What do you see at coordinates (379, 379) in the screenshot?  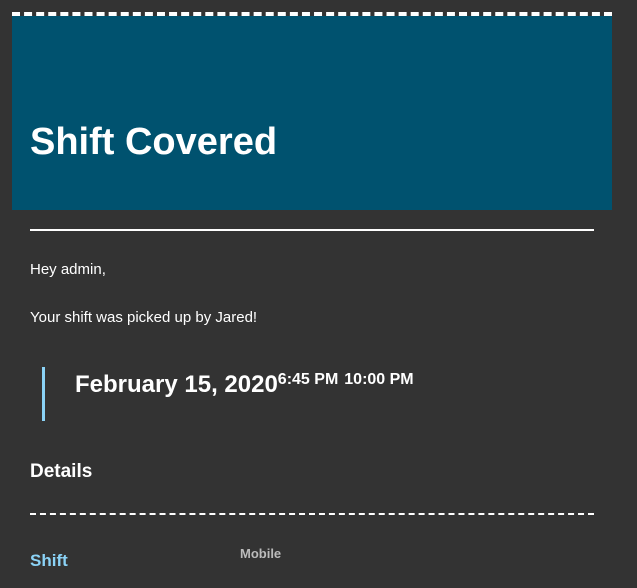 I see `shift-end-time: 10:00 PM` at bounding box center [379, 379].